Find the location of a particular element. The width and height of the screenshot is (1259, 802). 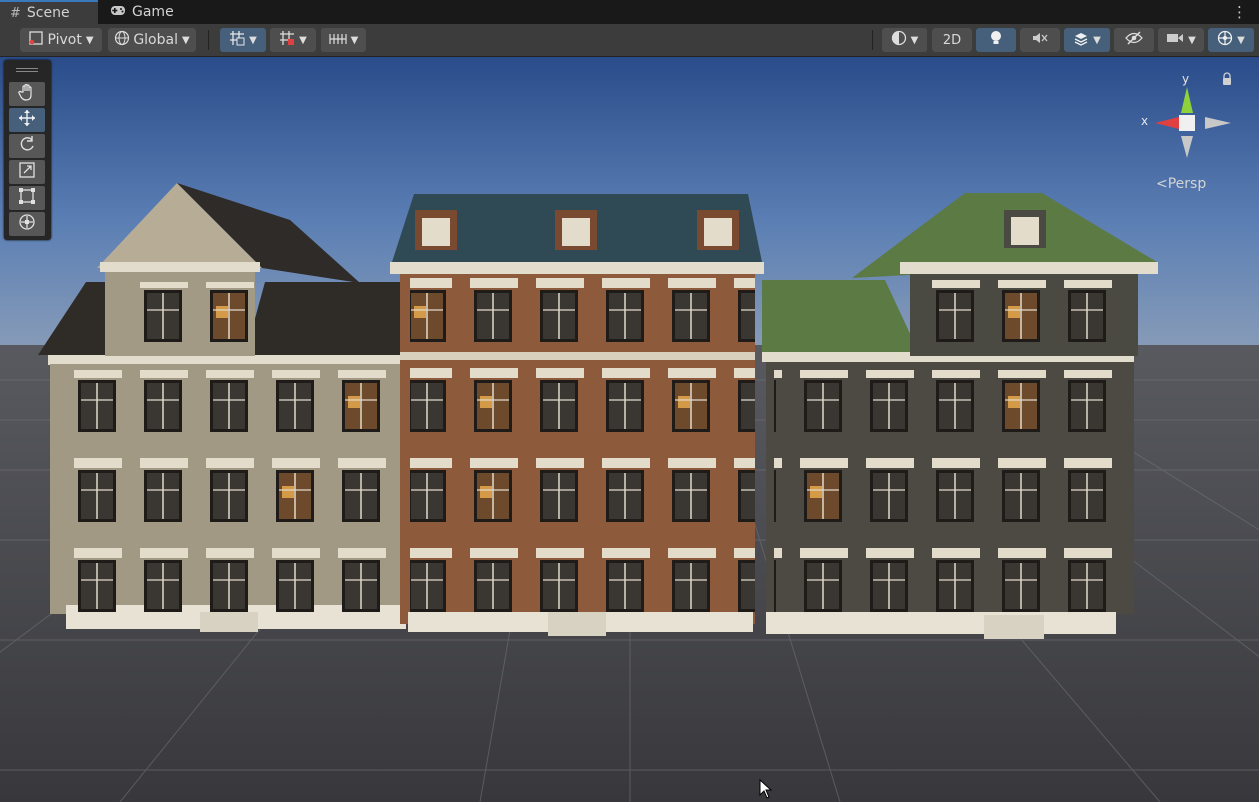

incremental-snap-button: ▼ is located at coordinates (293, 40).